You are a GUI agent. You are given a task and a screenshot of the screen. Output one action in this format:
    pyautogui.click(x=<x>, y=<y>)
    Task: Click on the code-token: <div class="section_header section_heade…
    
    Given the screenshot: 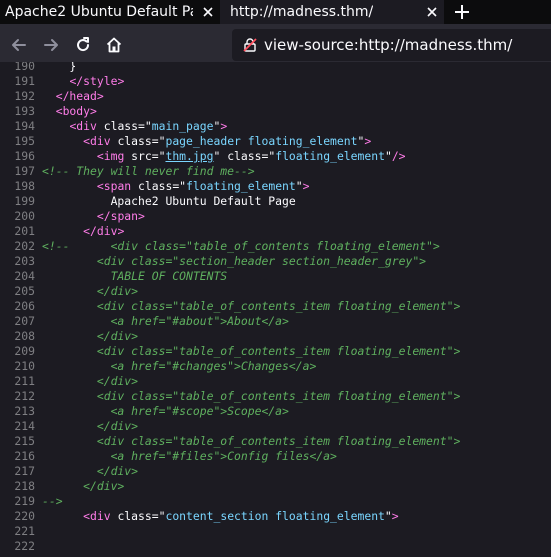 What is the action you would take?
    pyautogui.click(x=234, y=261)
    